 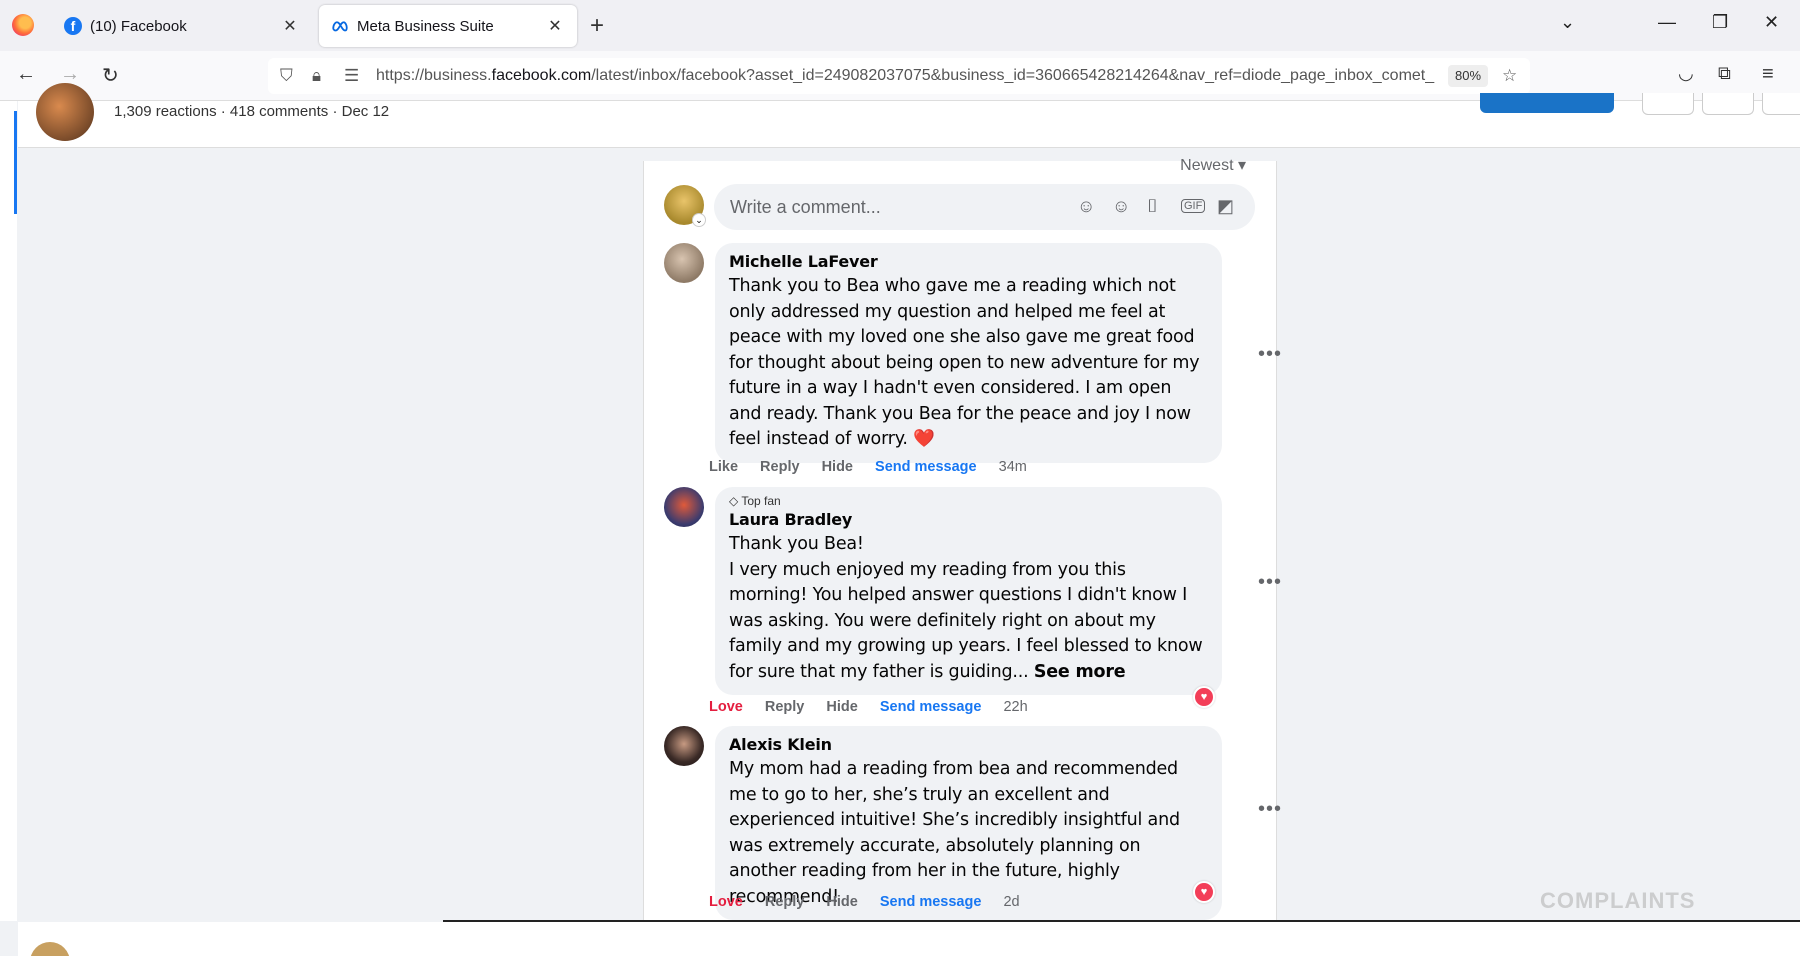 What do you see at coordinates (1567, 22) in the screenshot?
I see `tab-list-chevron-icon: ⌄` at bounding box center [1567, 22].